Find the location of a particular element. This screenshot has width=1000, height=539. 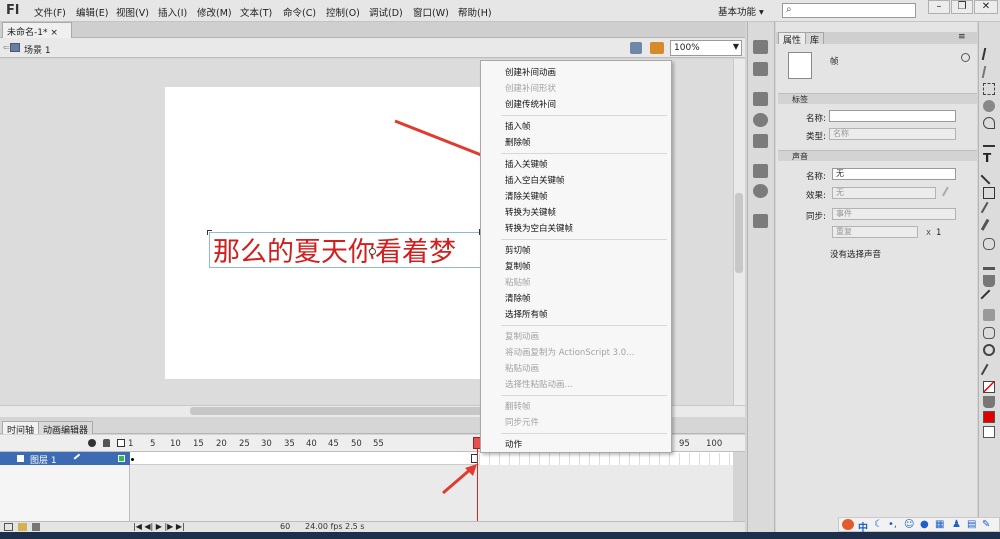

bone-tool-icon is located at coordinates (989, 264).